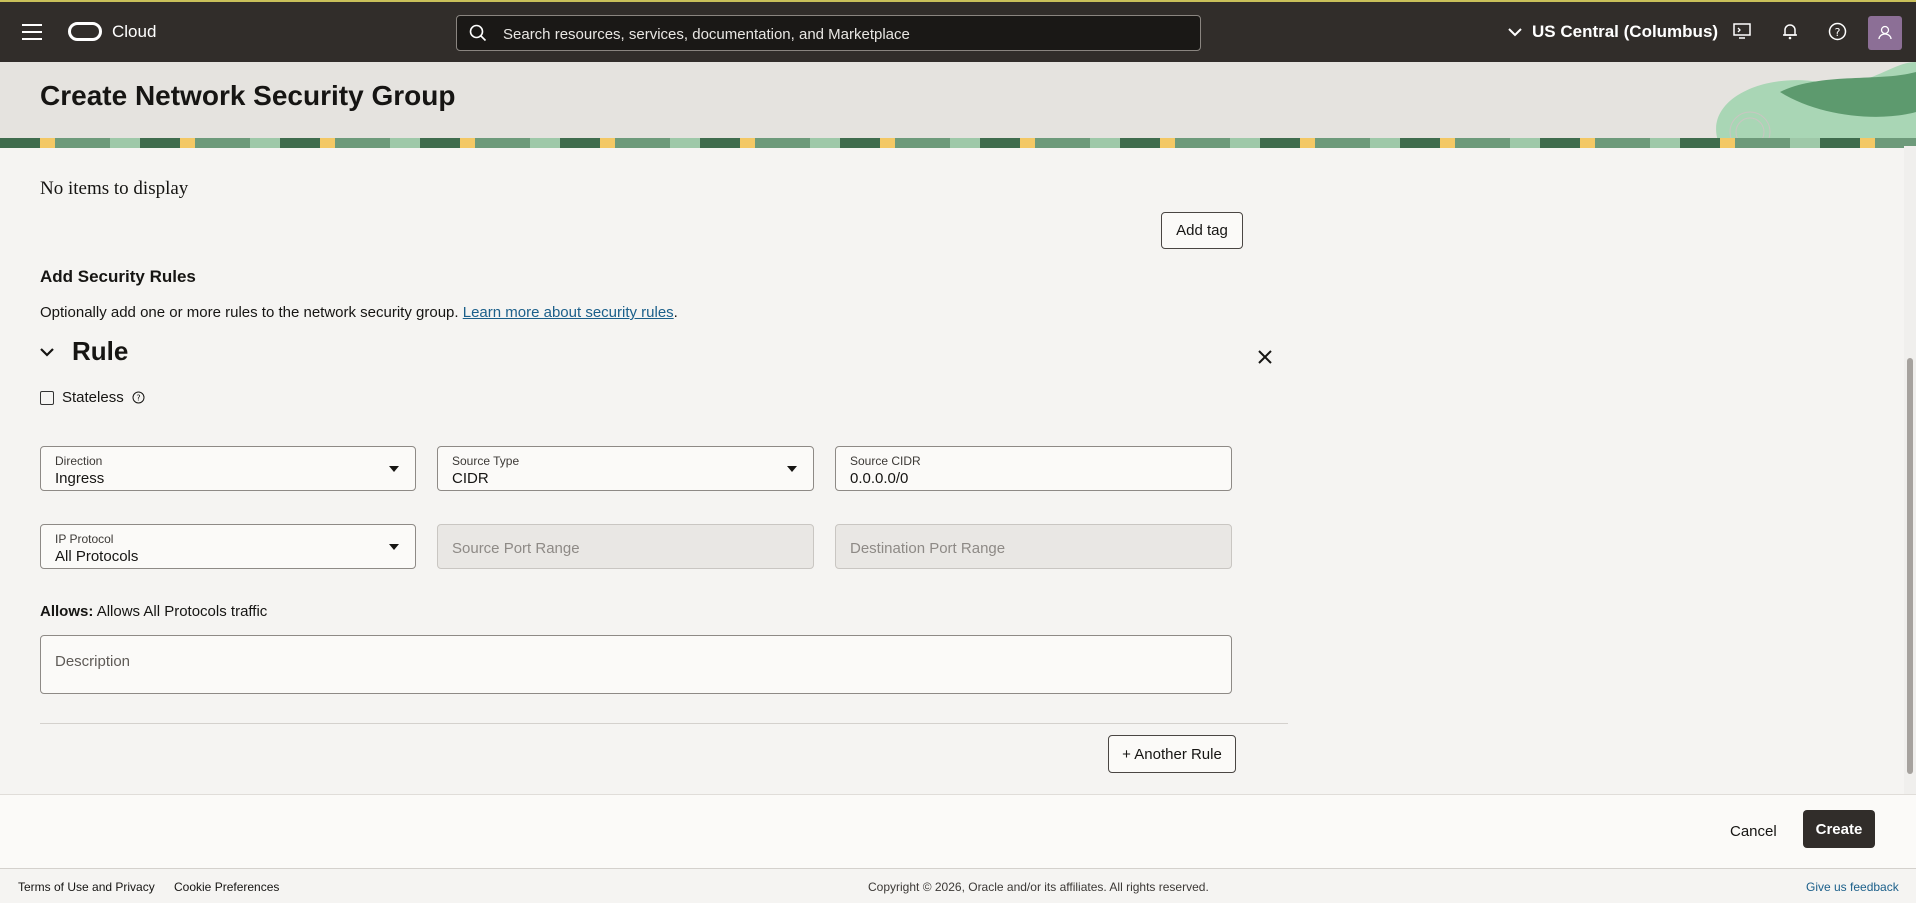  Describe the element at coordinates (226, 887) in the screenshot. I see `cookie-preferences-link: Cookie Preferences` at that location.